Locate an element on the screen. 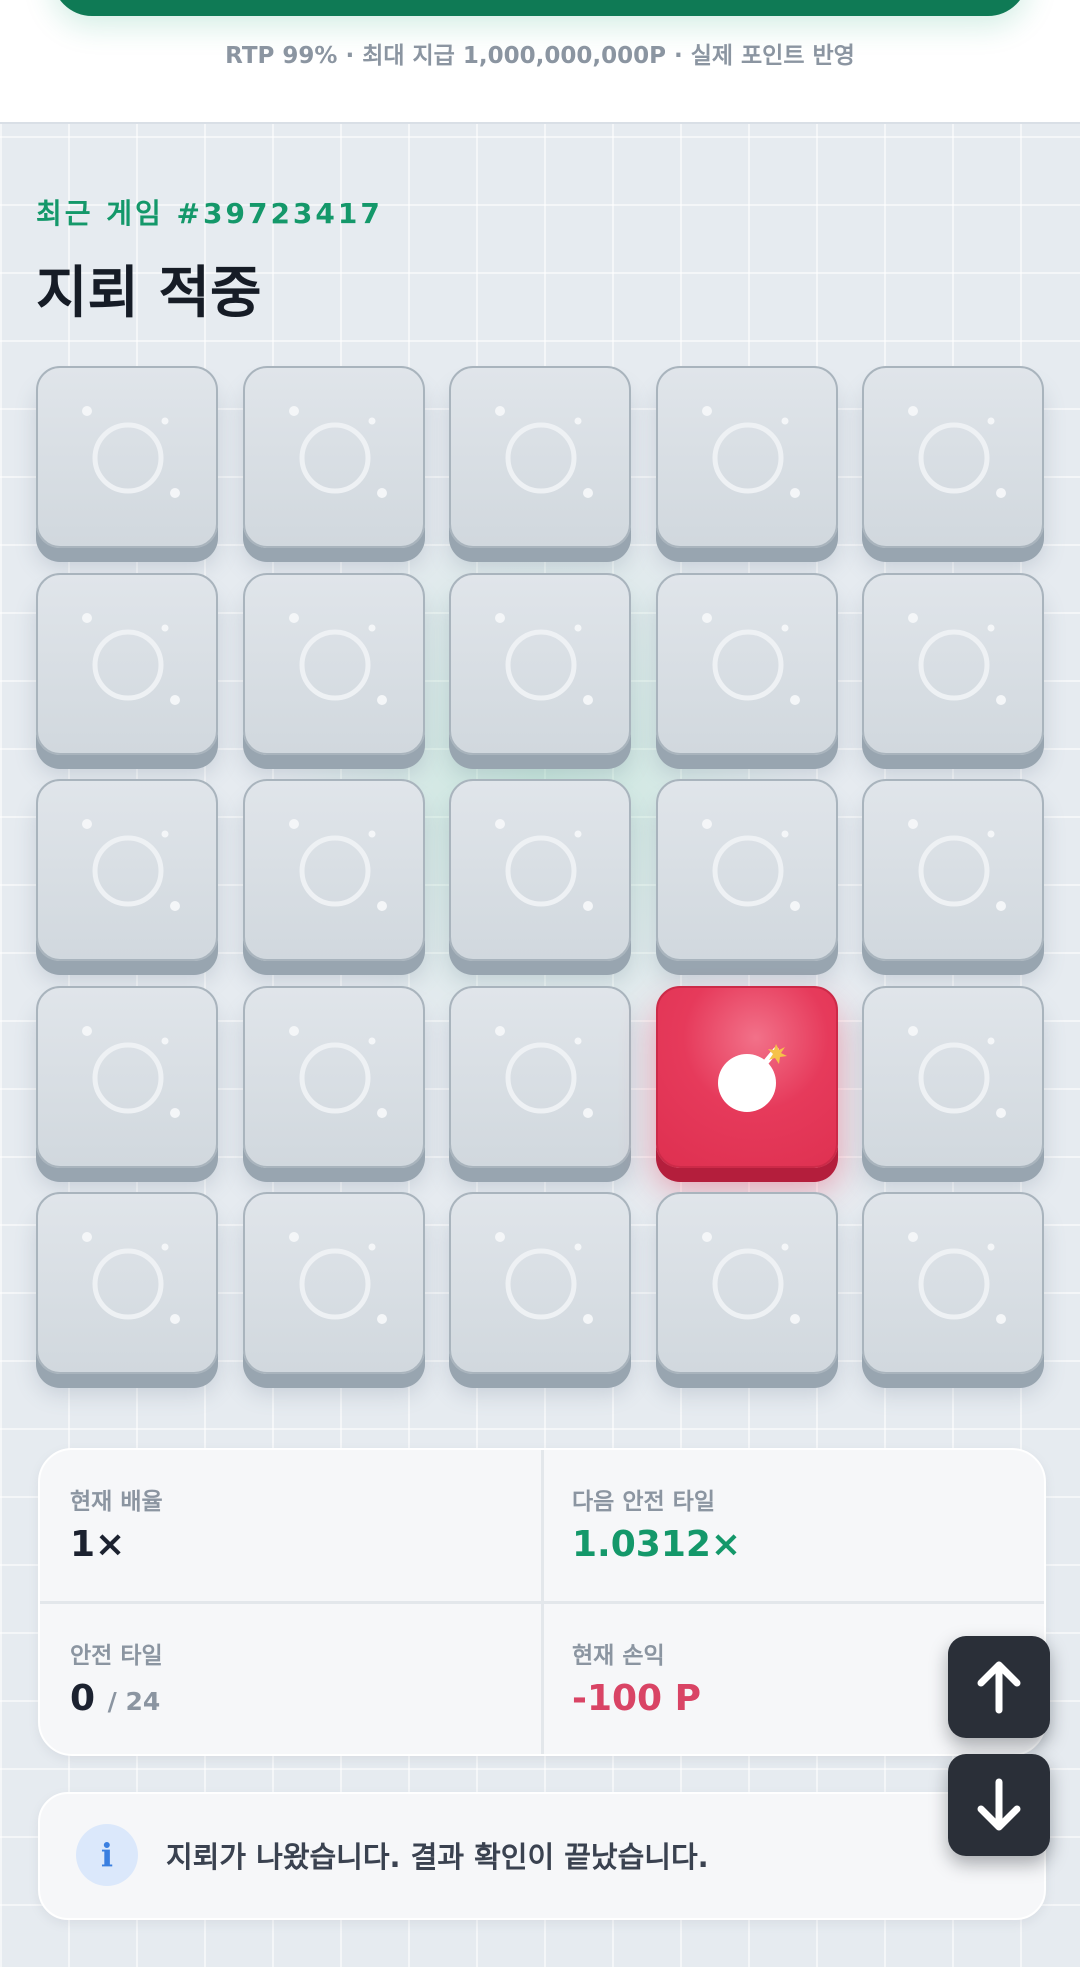 This screenshot has height=1967, width=1080. message-text: 지뢰가 나왔습니다. 결과 확인이 끝났습니다. is located at coordinates (437, 1857).